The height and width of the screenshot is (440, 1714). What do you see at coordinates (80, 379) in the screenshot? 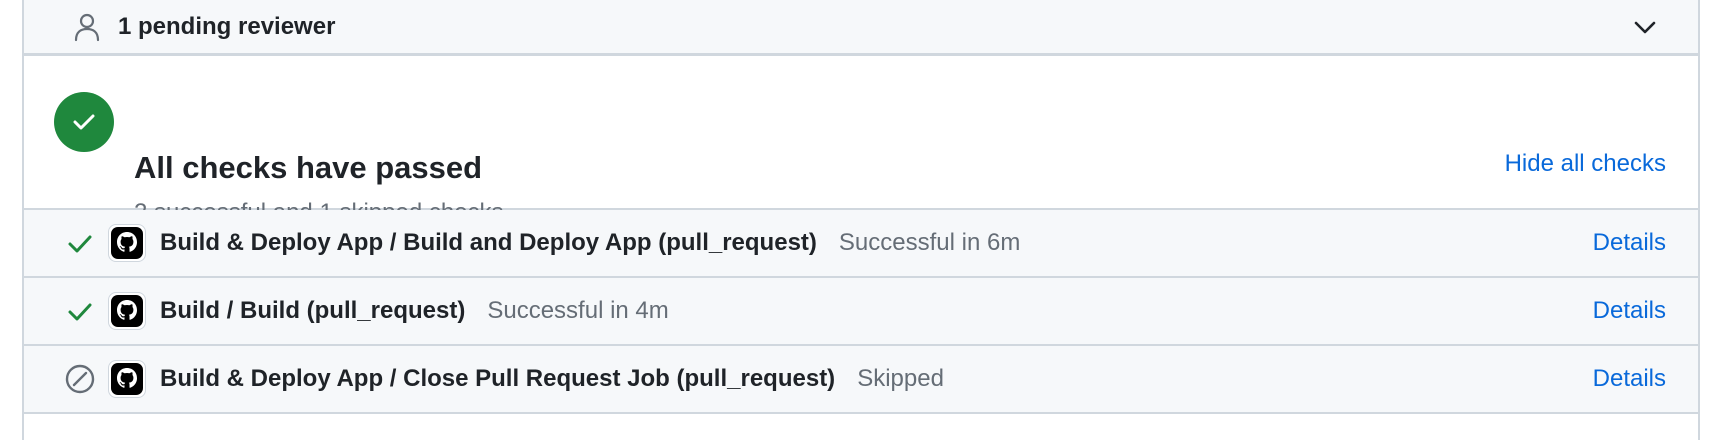
I see `skip-icon` at bounding box center [80, 379].